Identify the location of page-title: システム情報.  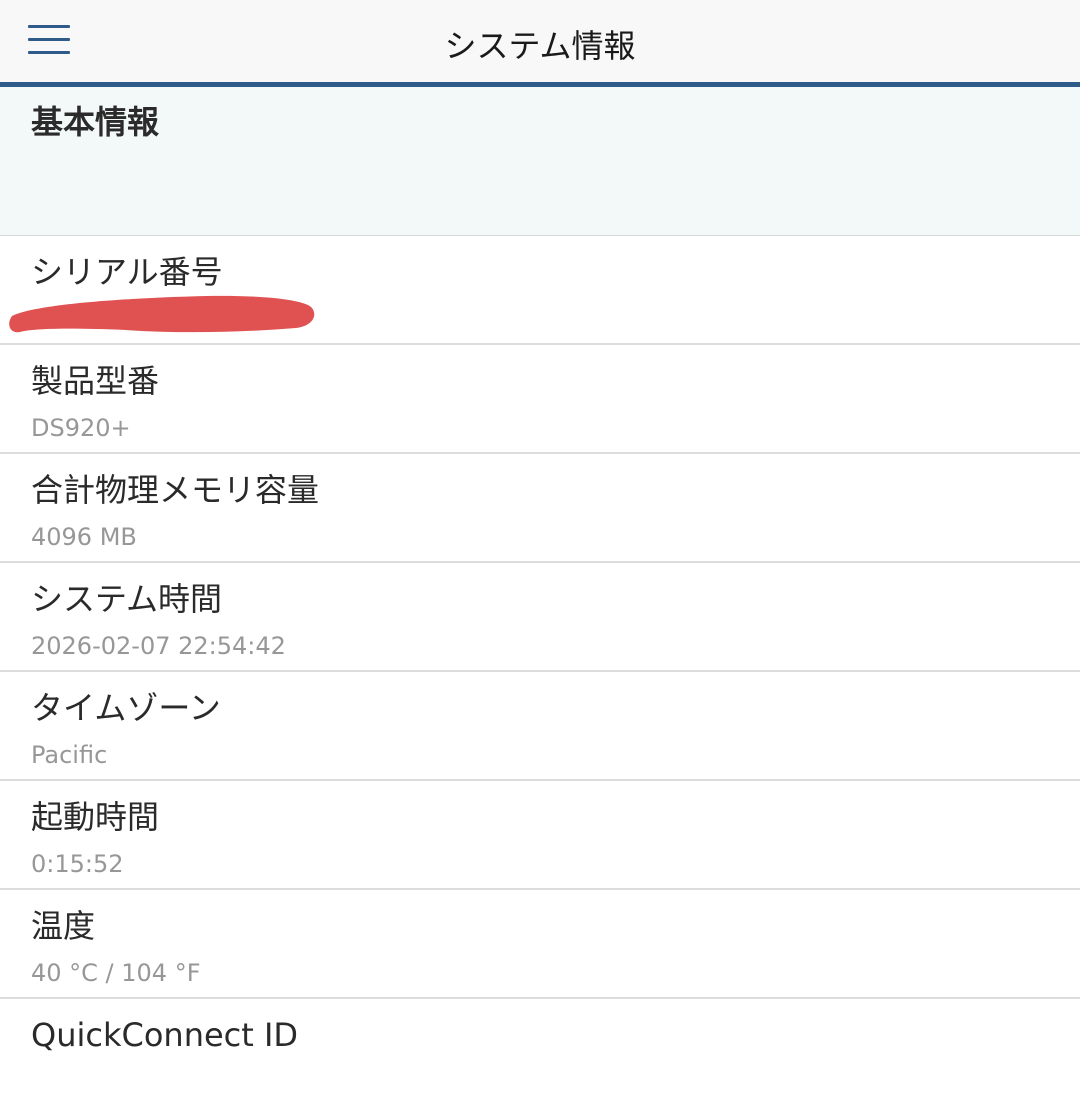
(540, 46).